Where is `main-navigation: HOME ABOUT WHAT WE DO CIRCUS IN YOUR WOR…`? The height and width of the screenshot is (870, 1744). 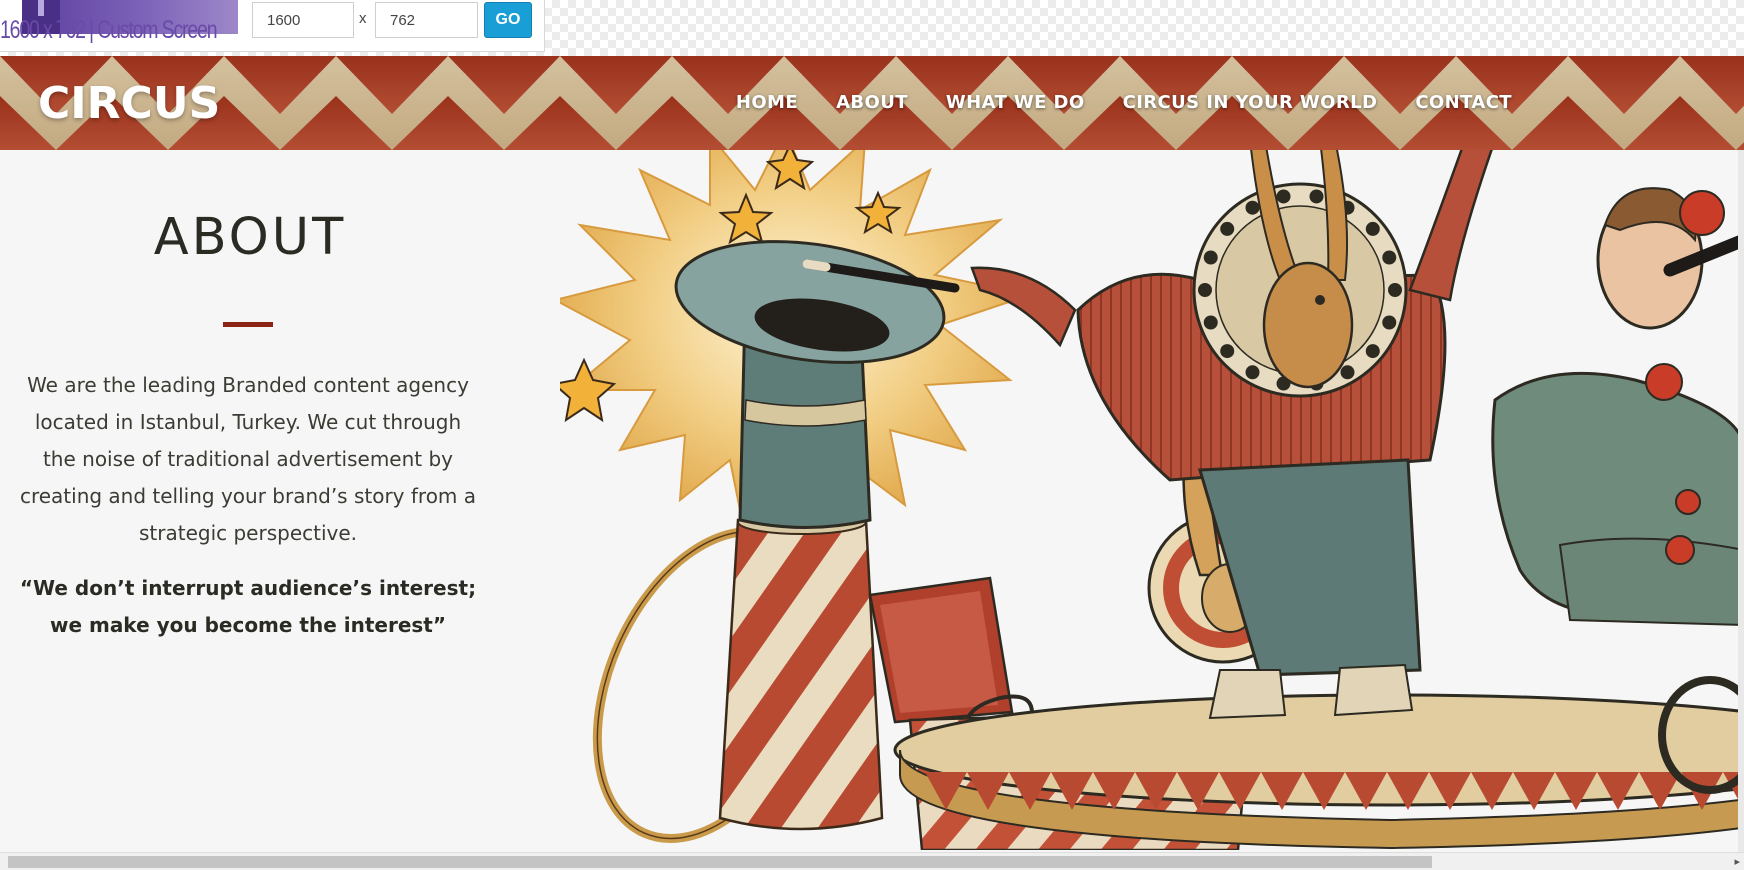 main-navigation: HOME ABOUT WHAT WE DO CIRCUS IN YOUR WOR… is located at coordinates (1124, 102).